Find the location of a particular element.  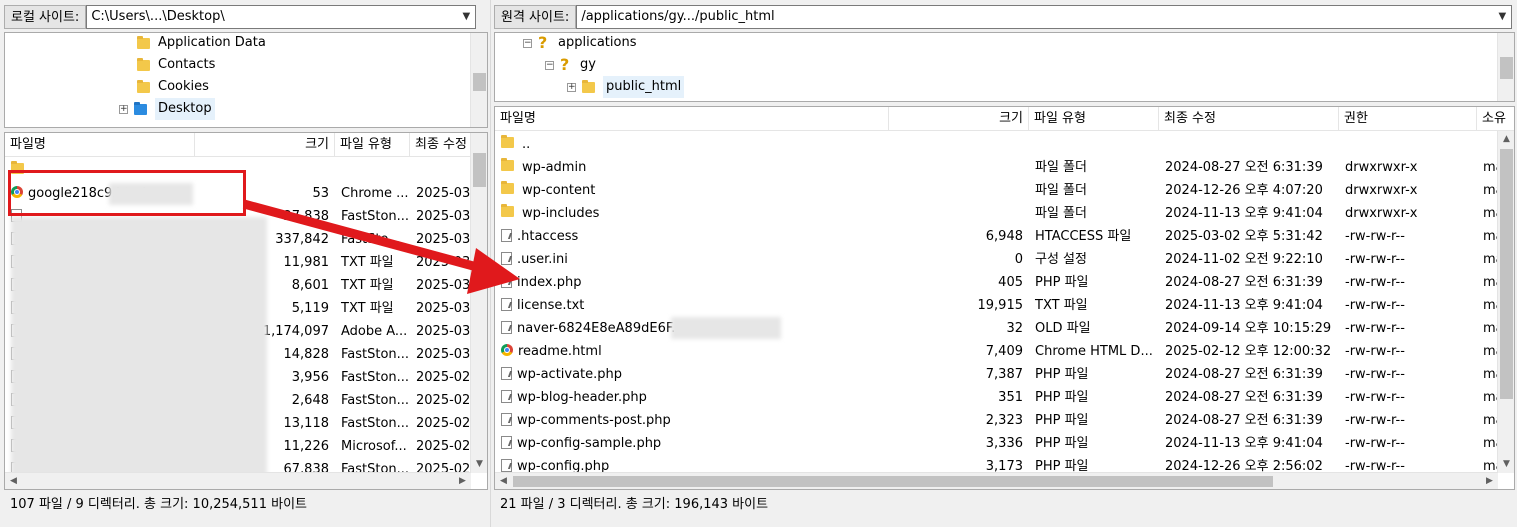

file-permissions-cell: drwxrwxr-x is located at coordinates (1381, 167).